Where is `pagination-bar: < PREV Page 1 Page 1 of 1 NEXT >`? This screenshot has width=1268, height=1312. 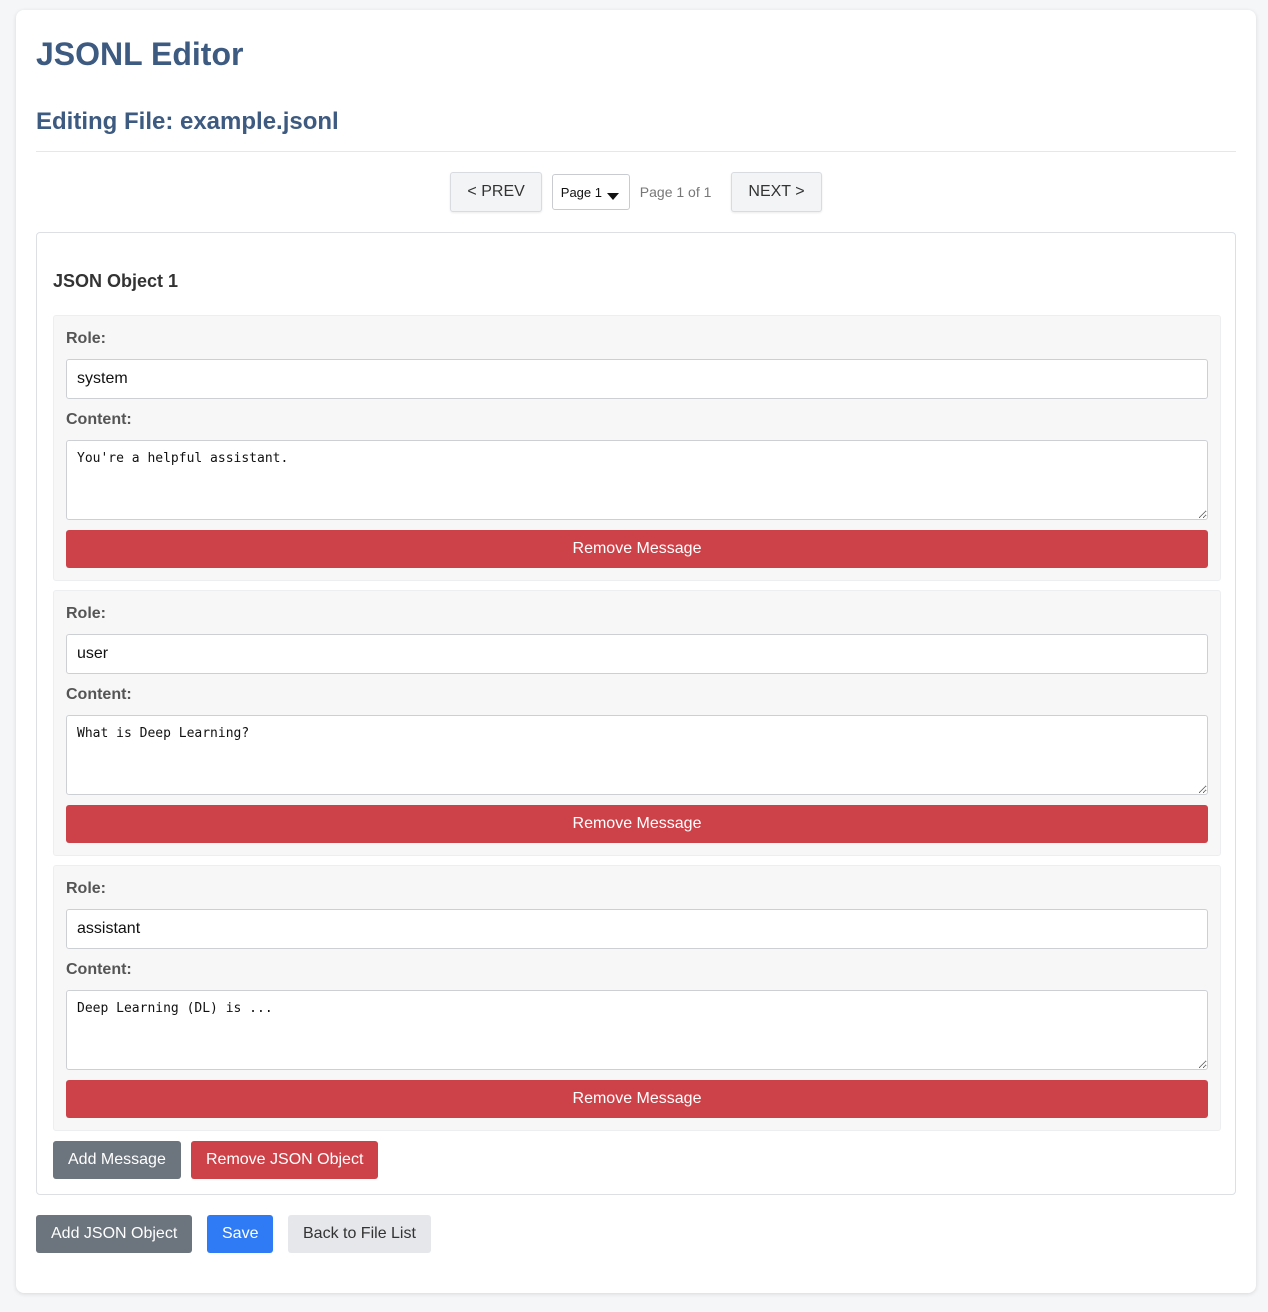
pagination-bar: < PREV Page 1 Page 1 of 1 NEXT > is located at coordinates (636, 192).